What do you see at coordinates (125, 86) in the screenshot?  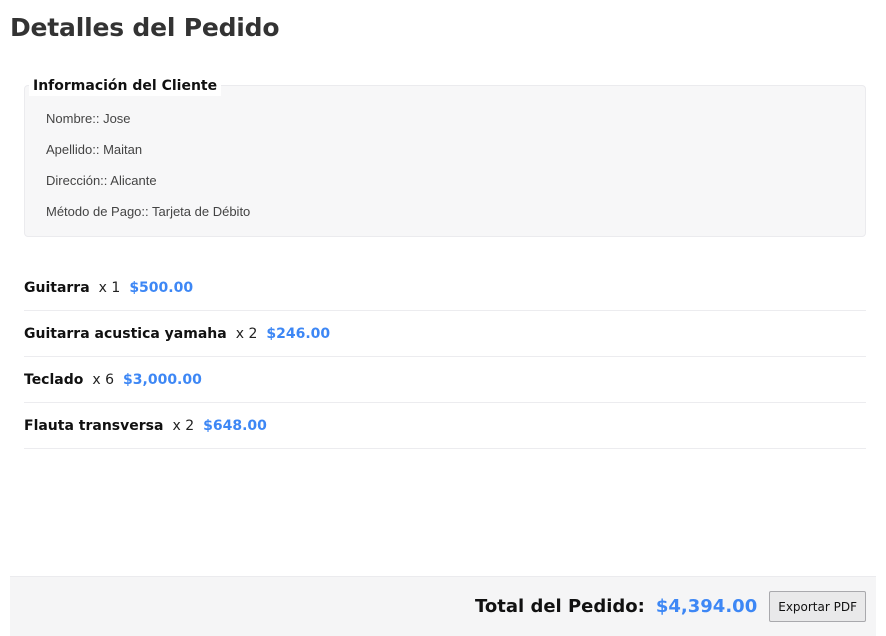 I see `customer-info-legend: Información del Cliente` at bounding box center [125, 86].